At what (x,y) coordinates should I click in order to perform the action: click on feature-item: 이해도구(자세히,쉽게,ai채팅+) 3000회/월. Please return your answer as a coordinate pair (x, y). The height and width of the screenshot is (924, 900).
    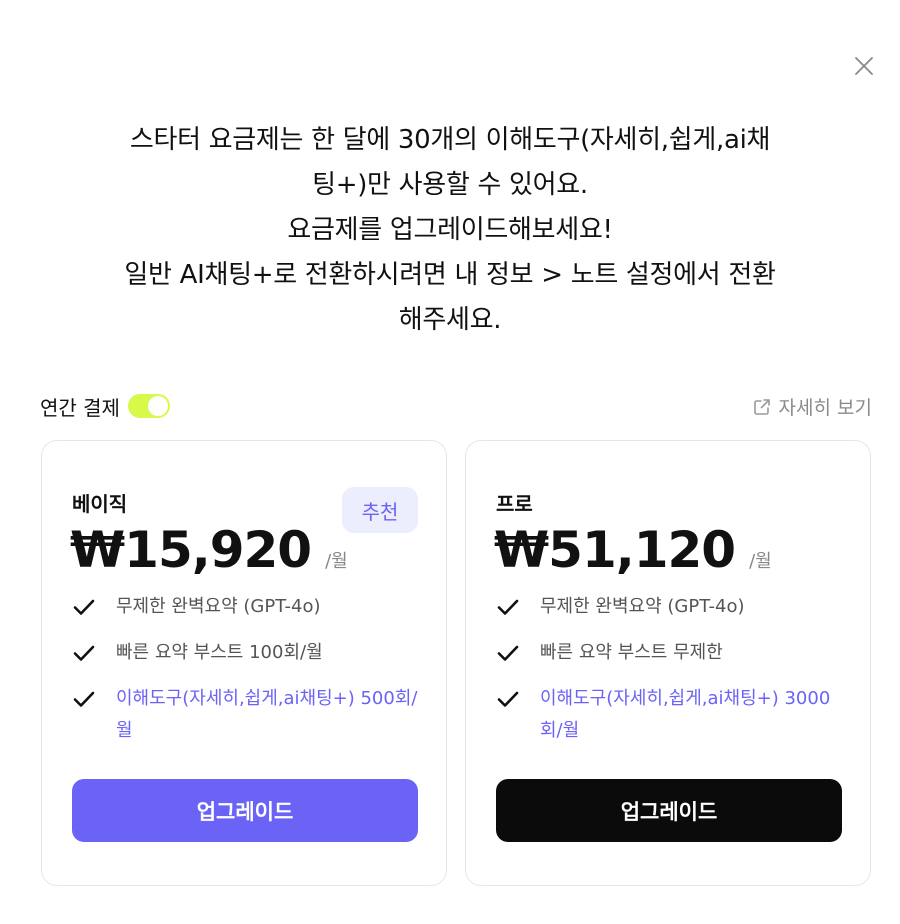
    Looking at the image, I should click on (671, 715).